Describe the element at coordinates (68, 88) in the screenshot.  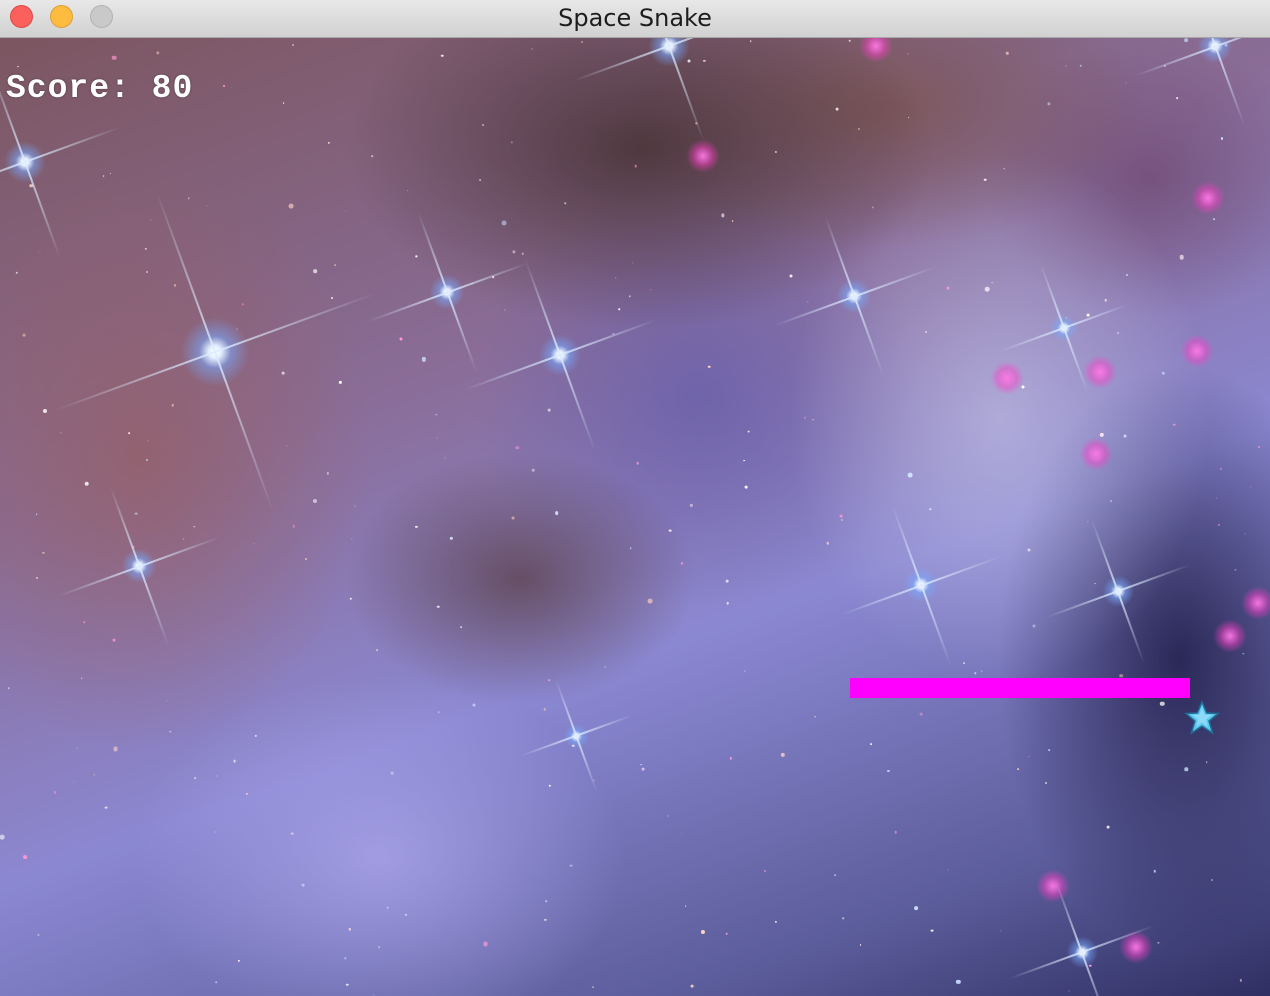
I see `score-label: Score:` at that location.